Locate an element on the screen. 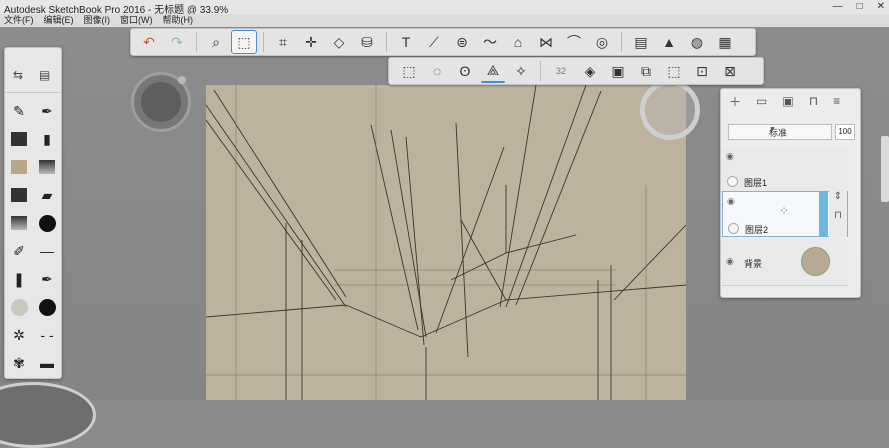 The width and height of the screenshot is (889, 448). ruler-icon: ⟋ is located at coordinates (434, 42).